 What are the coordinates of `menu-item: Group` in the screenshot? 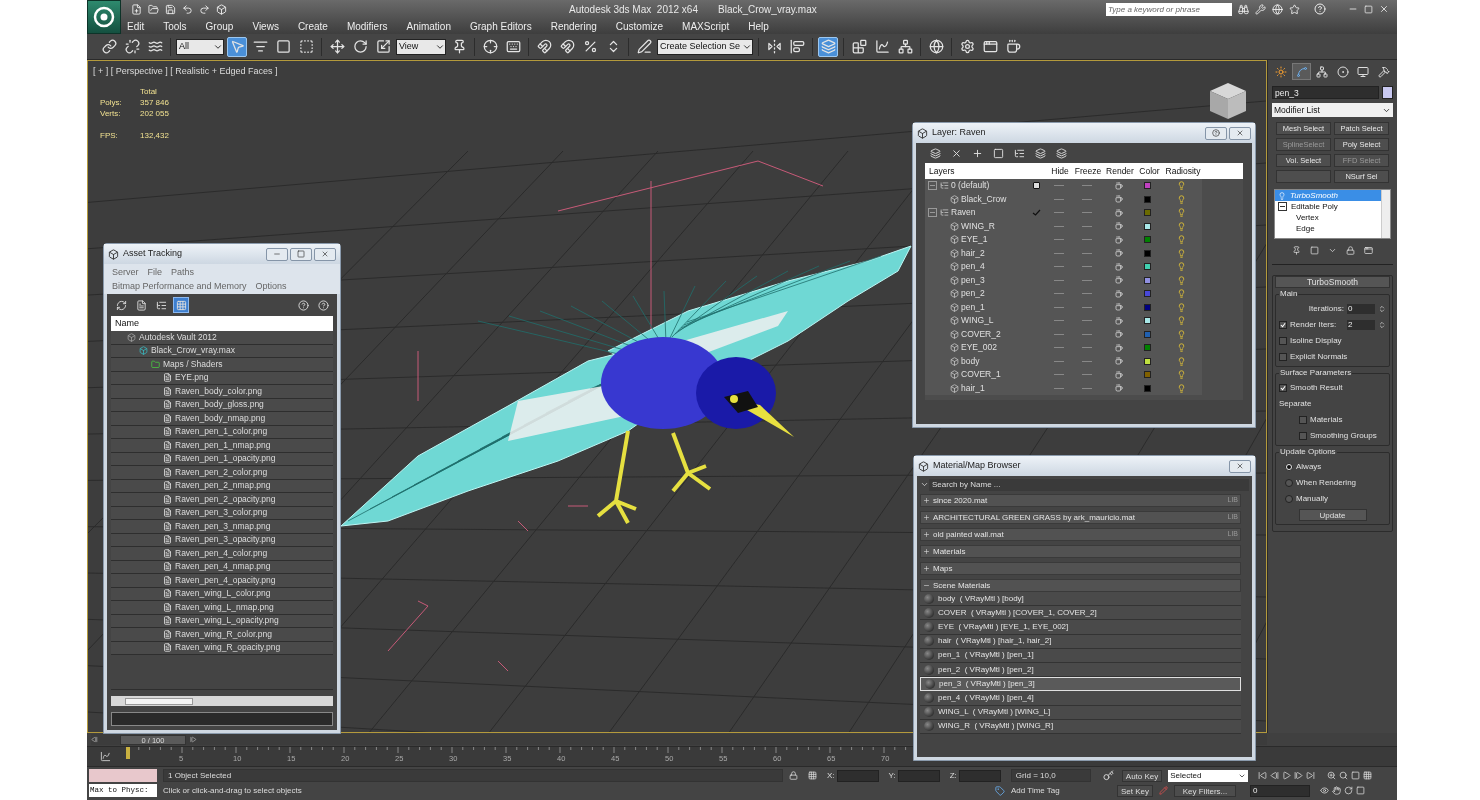 It's located at (219, 26).